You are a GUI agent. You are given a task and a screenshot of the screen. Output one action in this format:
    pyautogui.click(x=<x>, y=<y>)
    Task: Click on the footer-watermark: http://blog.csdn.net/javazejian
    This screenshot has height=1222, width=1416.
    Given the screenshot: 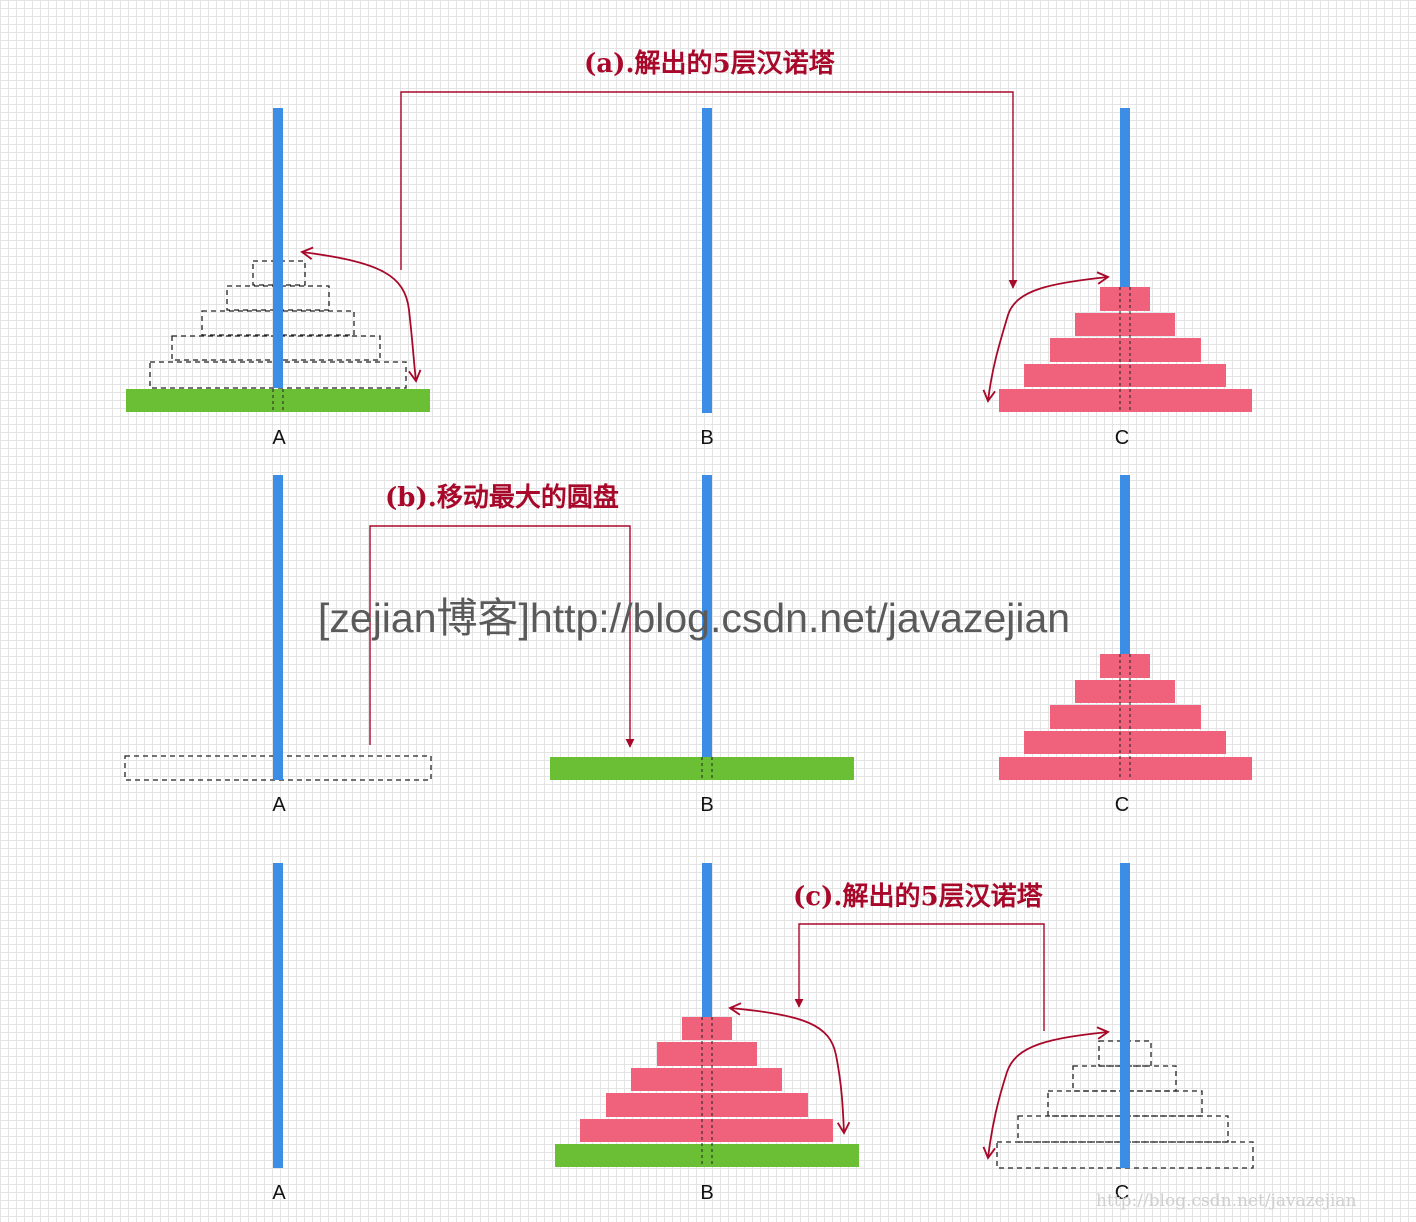 What is the action you would take?
    pyautogui.click(x=1226, y=1201)
    